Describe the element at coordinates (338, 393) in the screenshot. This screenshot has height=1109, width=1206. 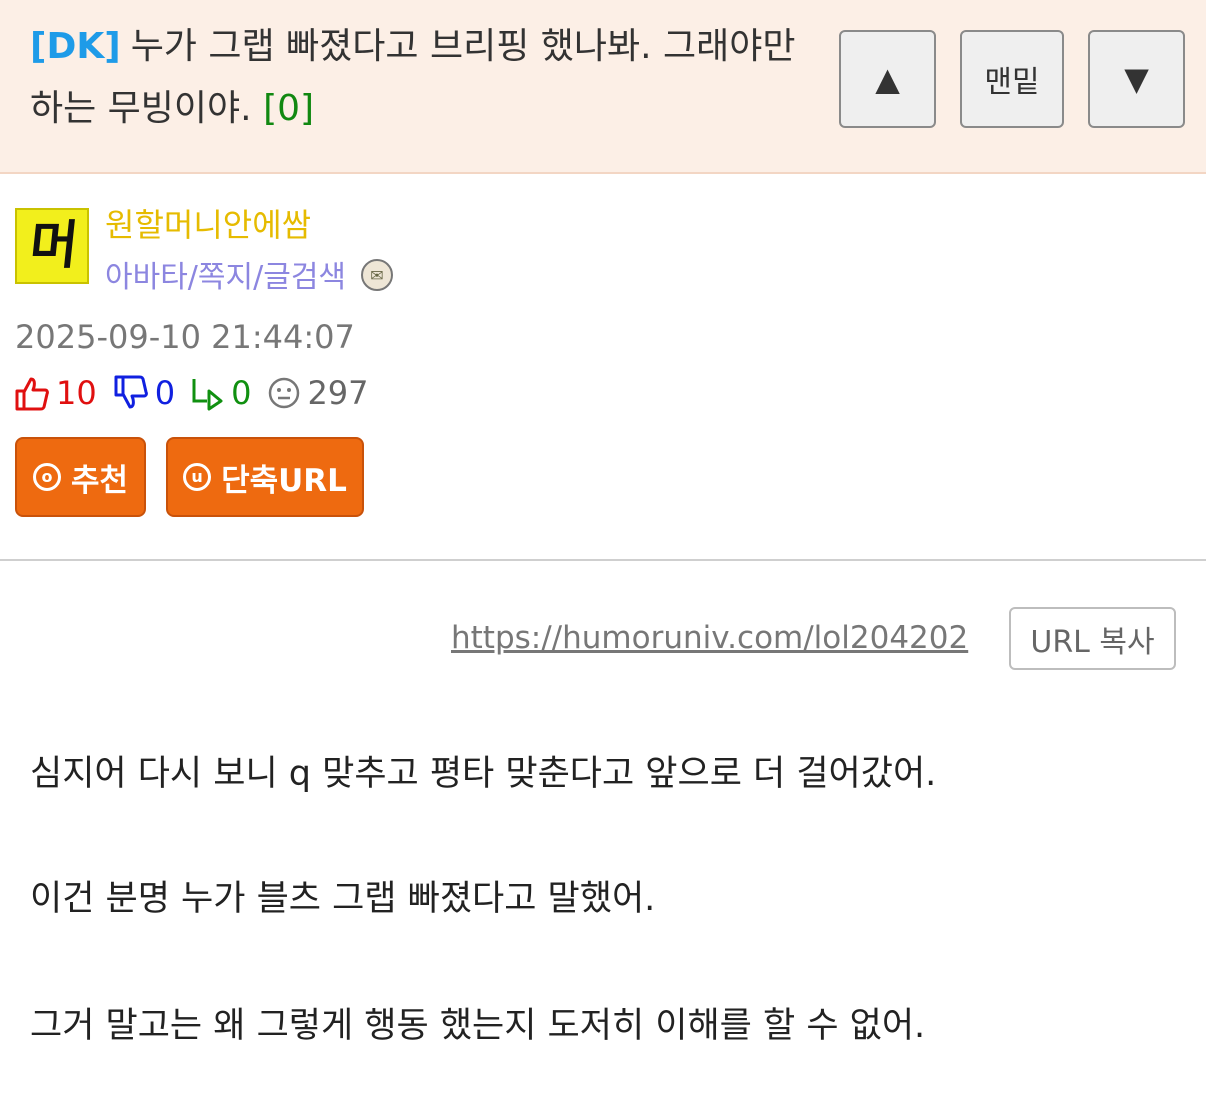
I see `view-count: 297` at that location.